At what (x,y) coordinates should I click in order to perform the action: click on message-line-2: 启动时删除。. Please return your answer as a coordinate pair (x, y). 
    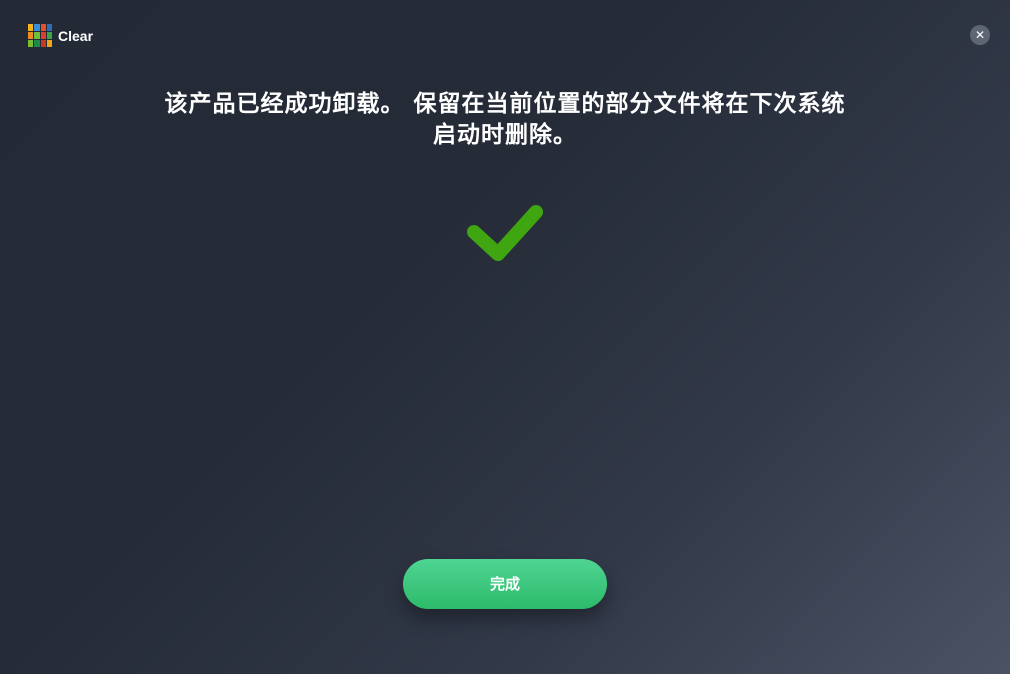
    Looking at the image, I should click on (505, 134).